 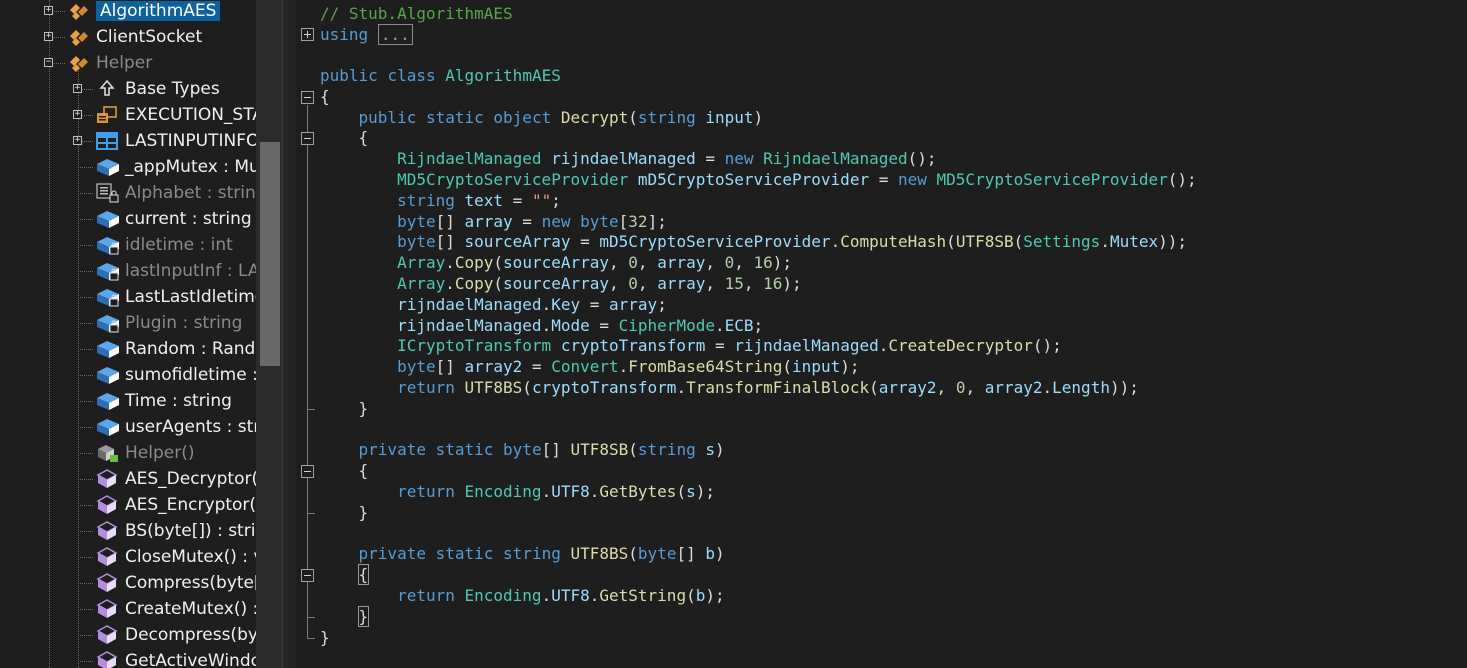 What do you see at coordinates (175, 635) in the screenshot?
I see `tree-item: Decompress(by` at bounding box center [175, 635].